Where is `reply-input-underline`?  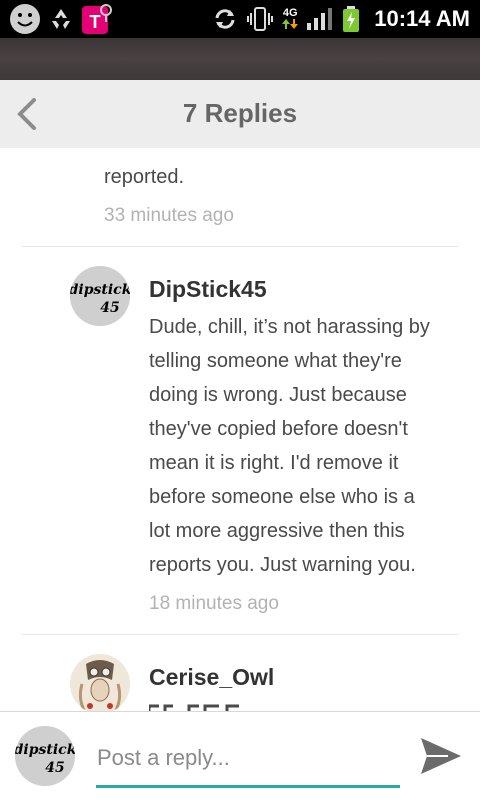 reply-input-underline is located at coordinates (248, 786).